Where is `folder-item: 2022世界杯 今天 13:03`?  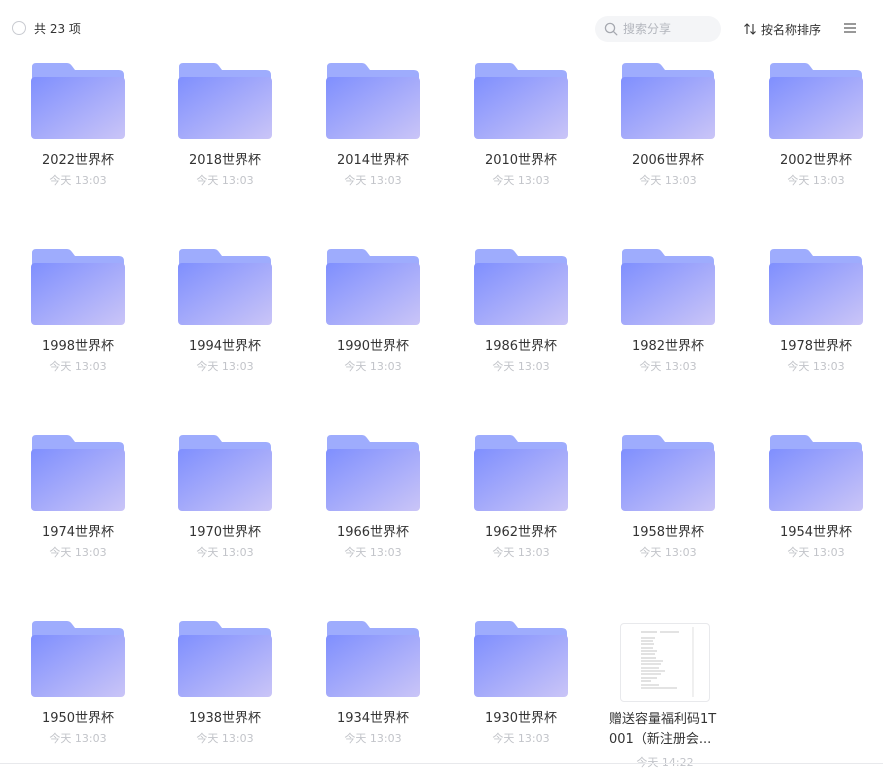 folder-item: 2022世界杯 今天 13:03 is located at coordinates (78, 128).